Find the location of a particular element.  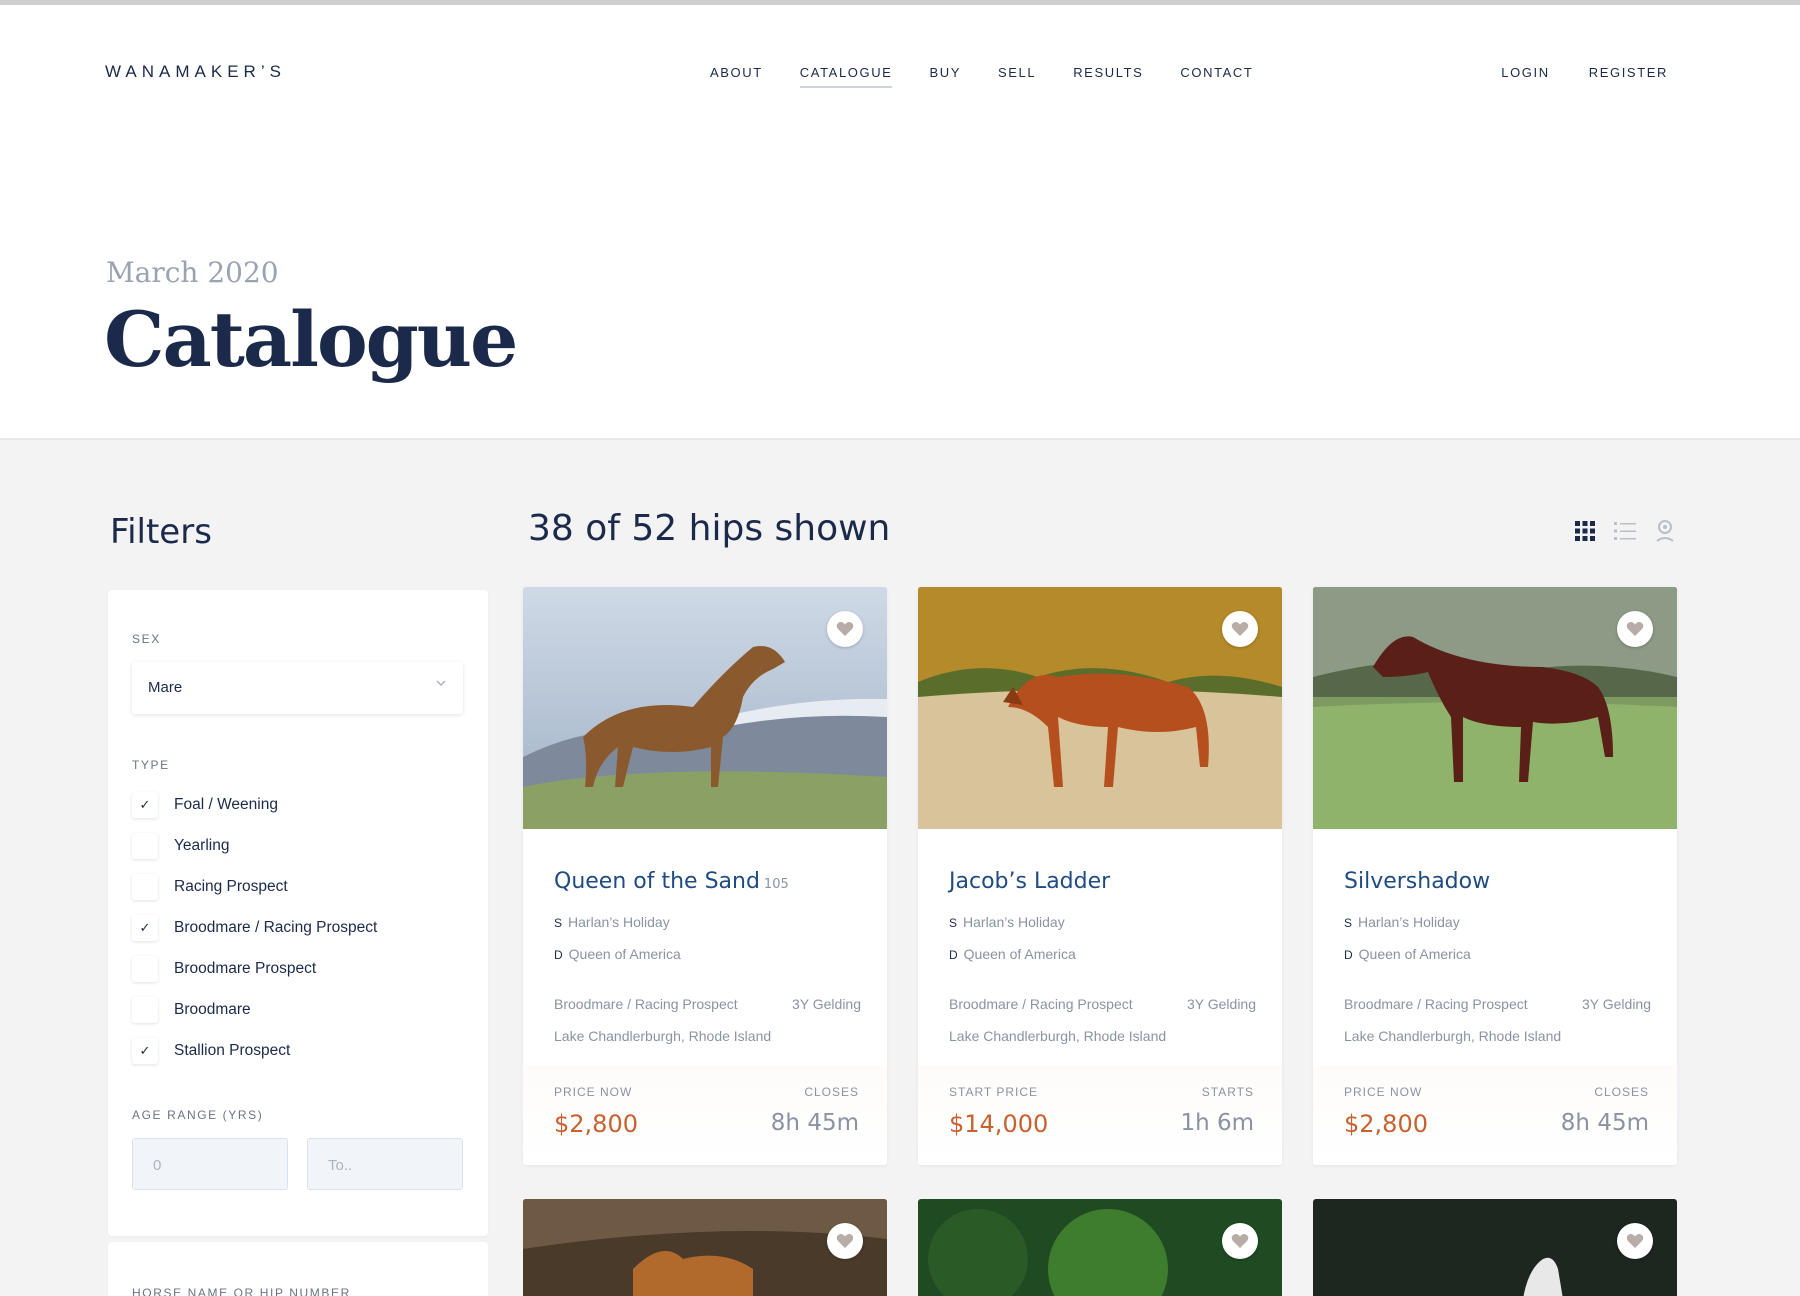

type-option: ✓ Broodmare / Racing Prospect is located at coordinates (254, 927).